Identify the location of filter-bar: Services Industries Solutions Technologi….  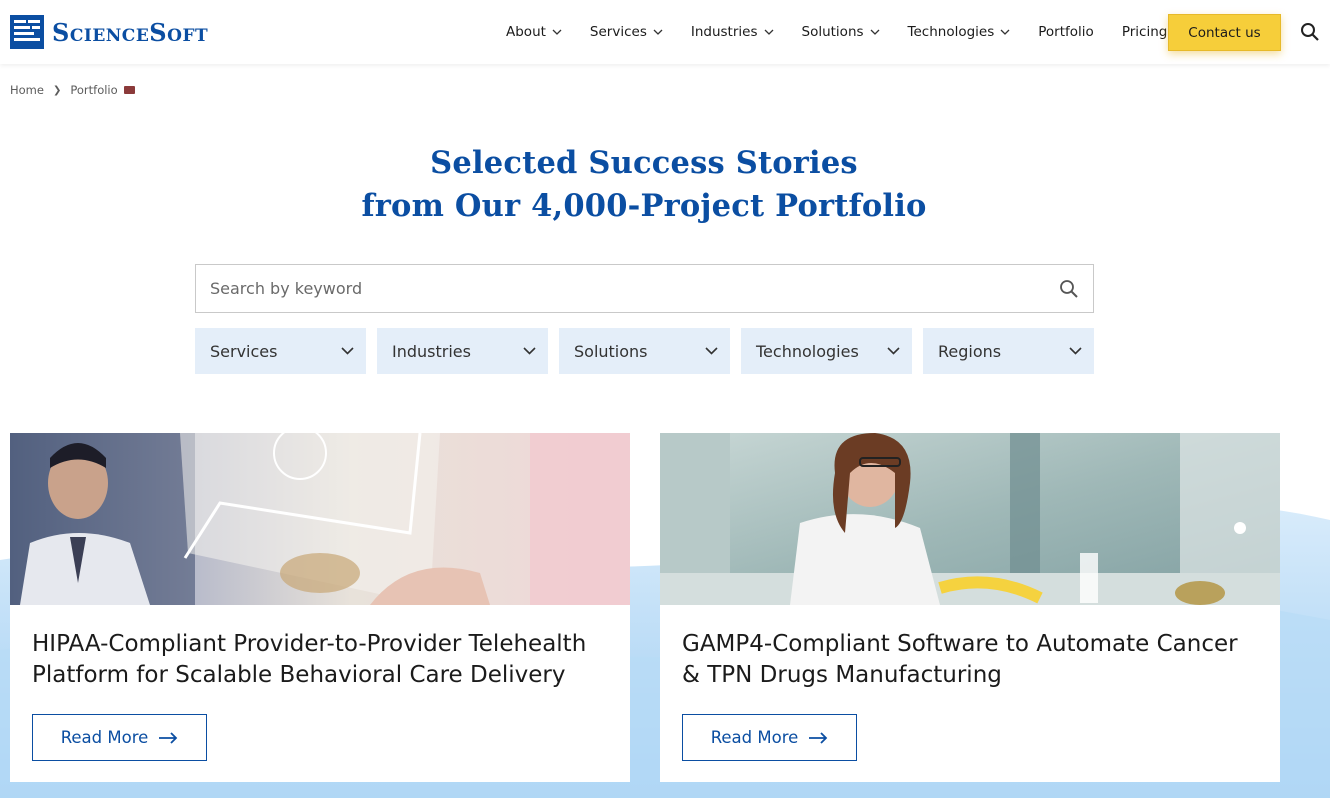
(644, 351).